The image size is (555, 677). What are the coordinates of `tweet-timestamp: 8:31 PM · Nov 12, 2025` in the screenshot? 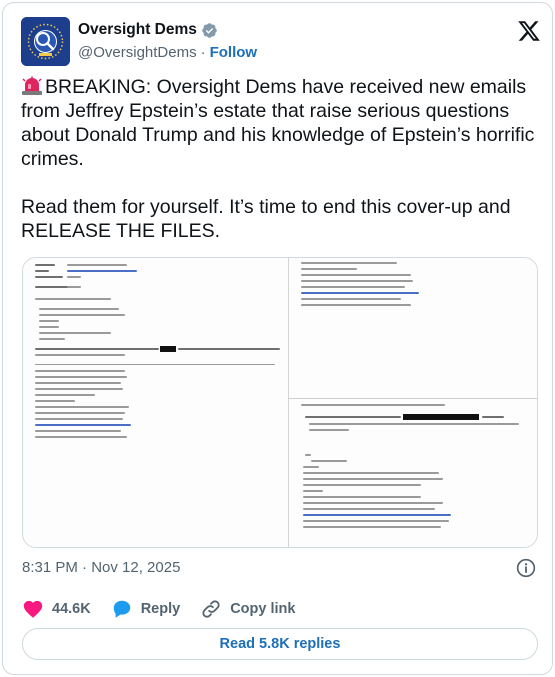 It's located at (101, 567).